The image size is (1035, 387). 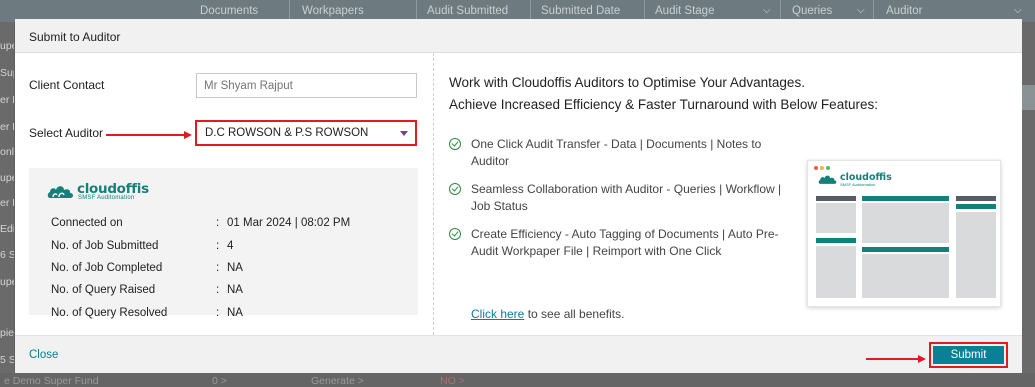 I want to click on select-auditor-label: Select Auditor, so click(x=66, y=133).